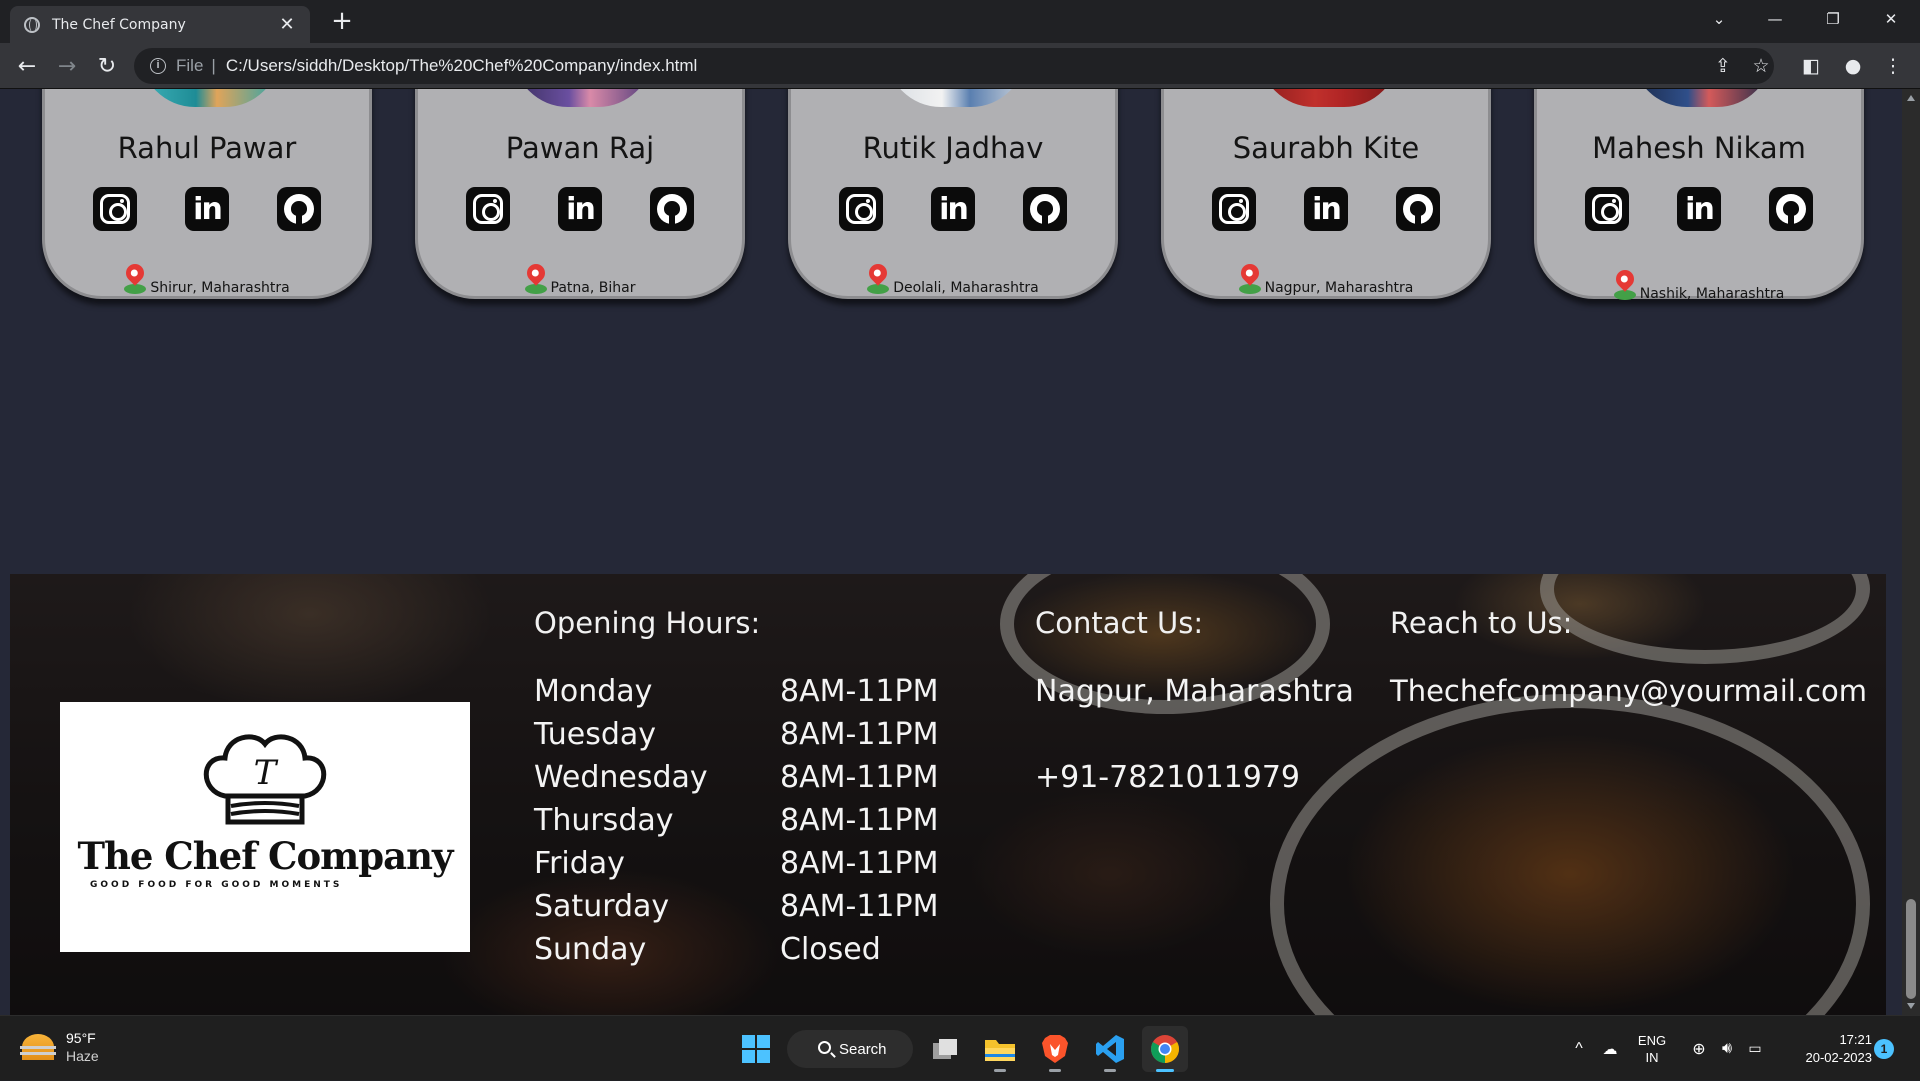 The height and width of the screenshot is (1081, 1920). Describe the element at coordinates (220, 288) in the screenshot. I see `location-text: Shirur, Maharashtra` at that location.